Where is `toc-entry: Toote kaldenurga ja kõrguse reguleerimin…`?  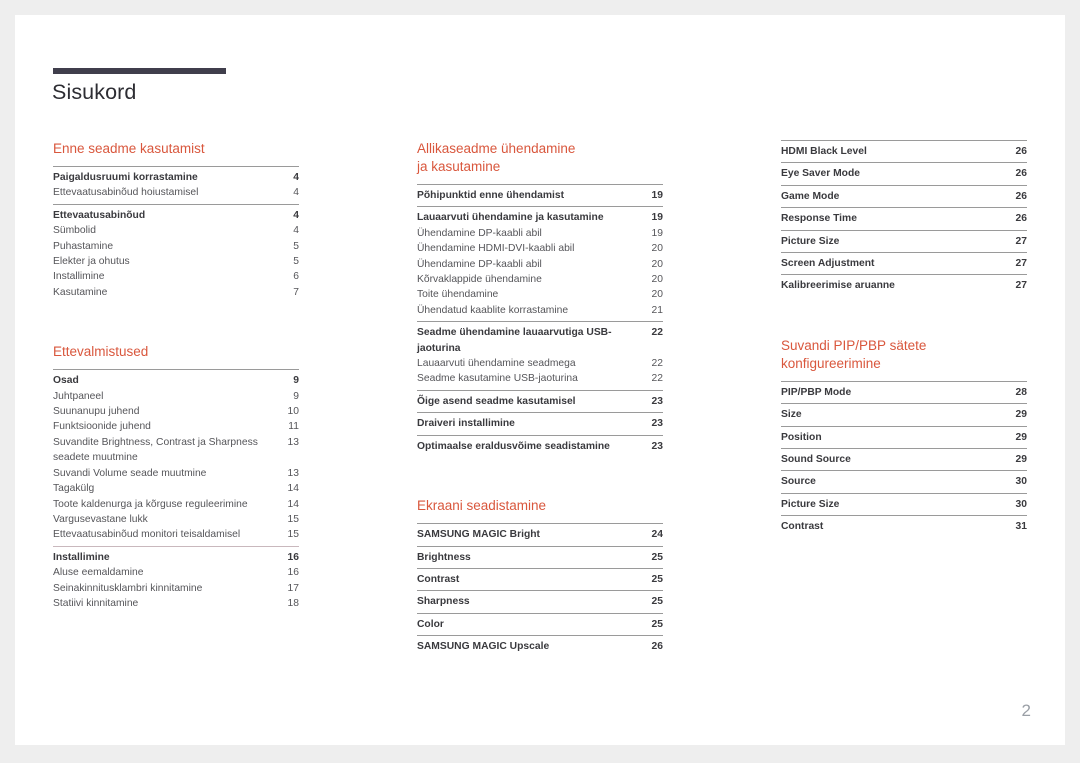 toc-entry: Toote kaldenurga ja kõrguse reguleerimin… is located at coordinates (176, 504).